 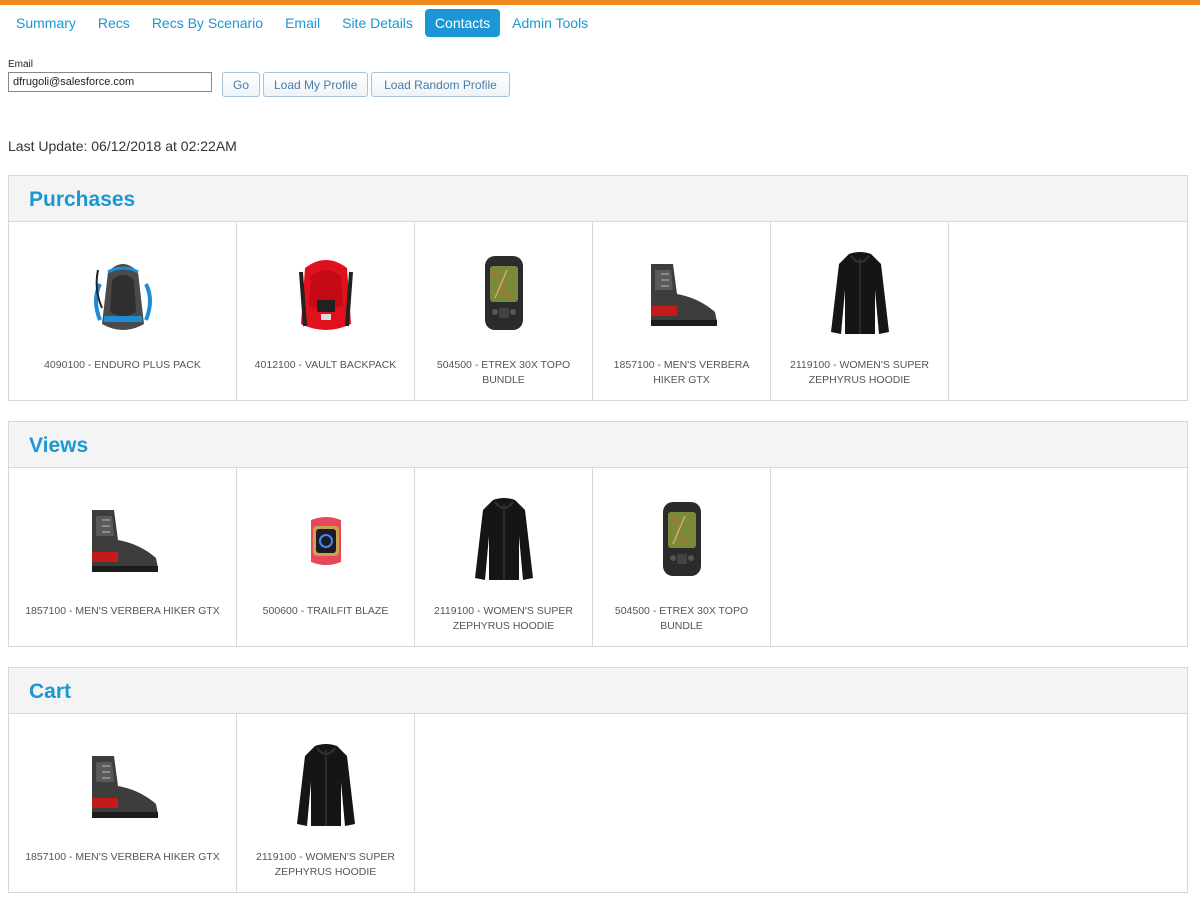 I want to click on go-button: Go, so click(x=241, y=84).